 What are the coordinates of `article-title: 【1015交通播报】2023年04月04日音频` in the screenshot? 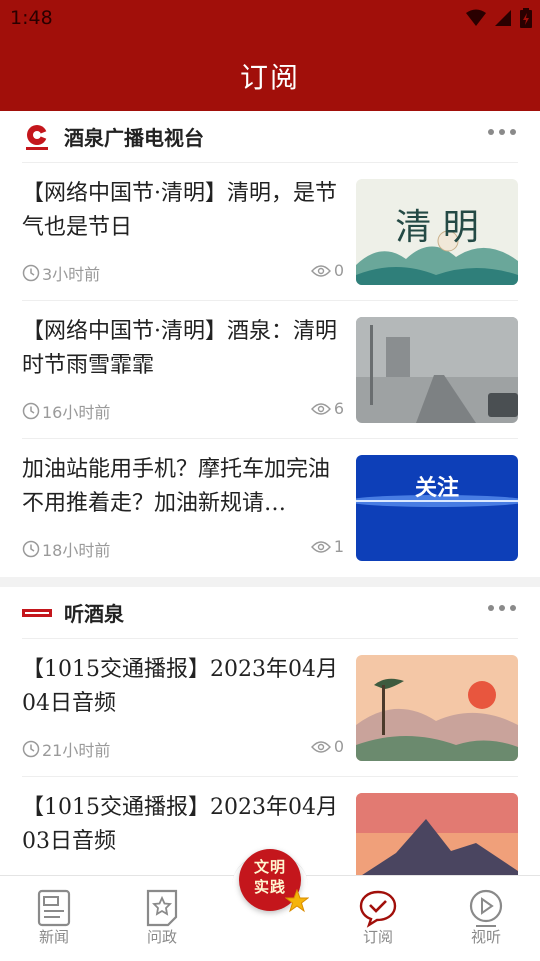 It's located at (180, 686).